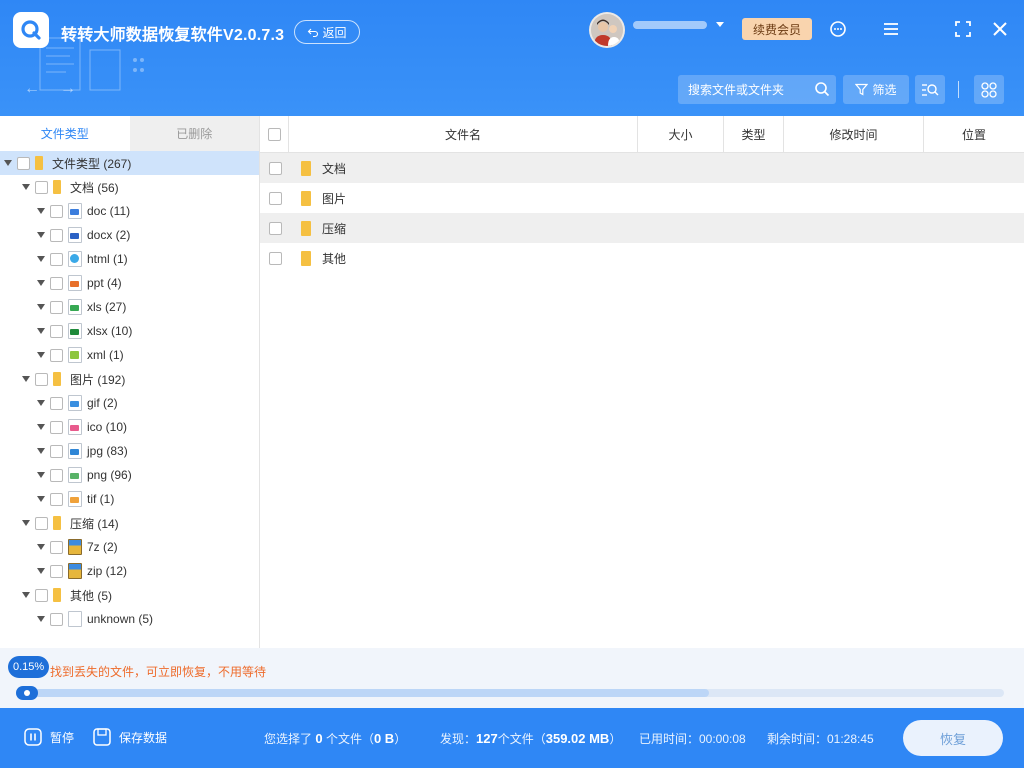 The width and height of the screenshot is (1024, 768). What do you see at coordinates (129, 283) in the screenshot?
I see `tree-node-ppt: ppt (4)` at bounding box center [129, 283].